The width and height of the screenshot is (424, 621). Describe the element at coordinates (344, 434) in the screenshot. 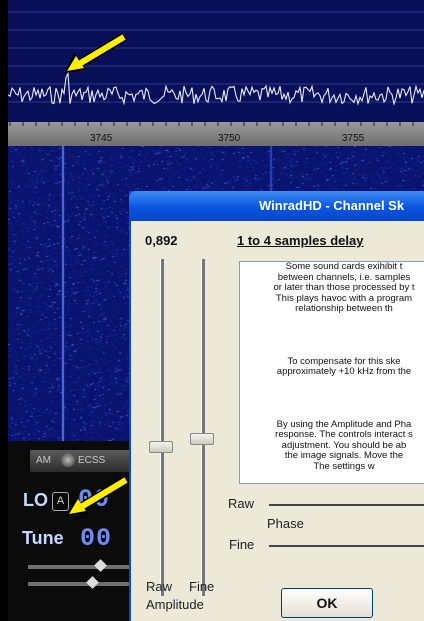

I see `info-text-line: response. The controls interact s` at that location.